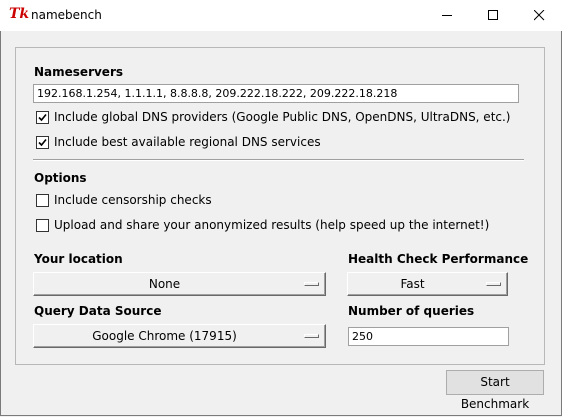 The width and height of the screenshot is (562, 417). I want to click on health-check-select: Fast, so click(427, 284).